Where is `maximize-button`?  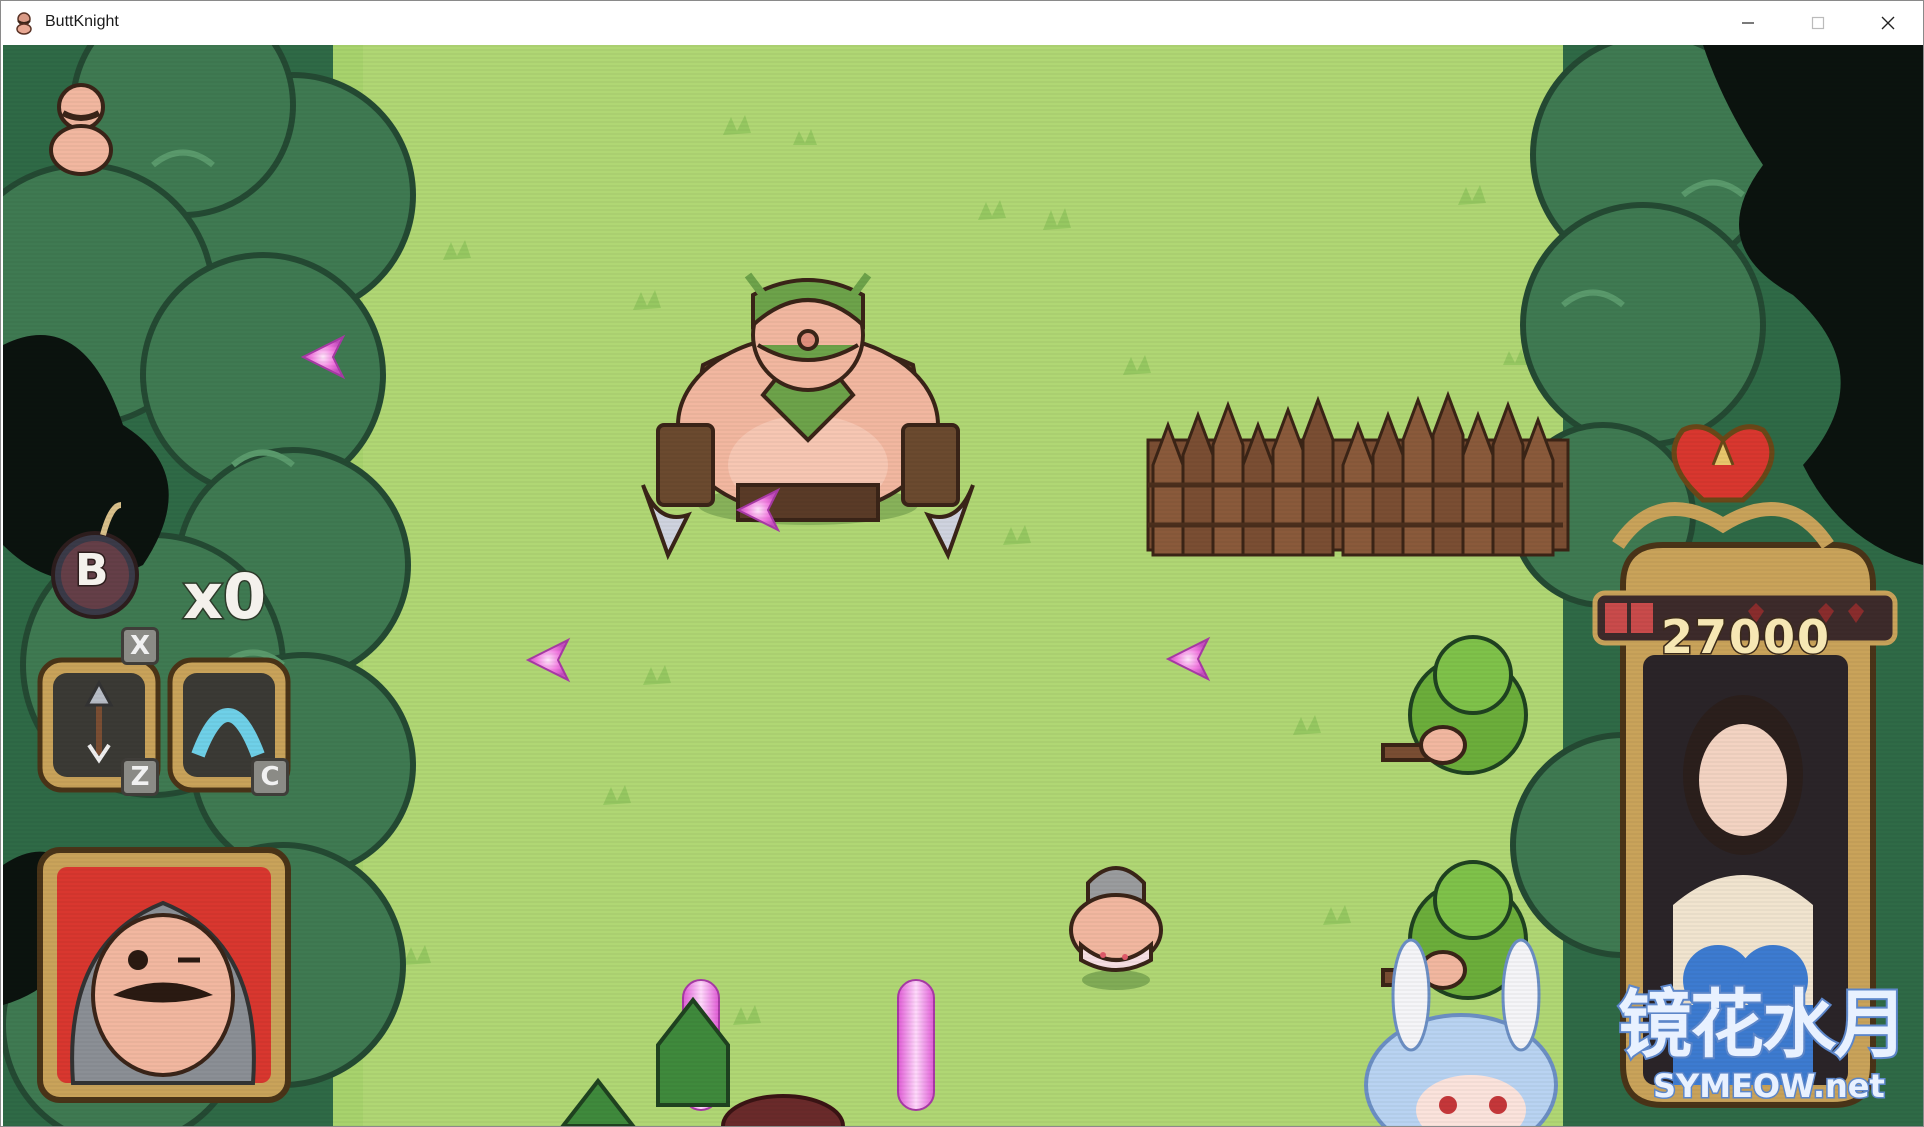
maximize-button is located at coordinates (1818, 23).